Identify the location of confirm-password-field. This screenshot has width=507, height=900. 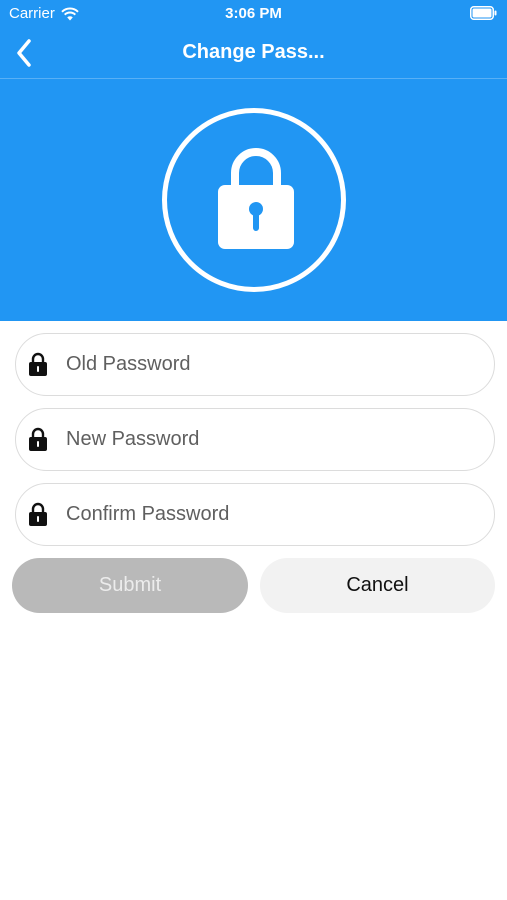
(255, 514).